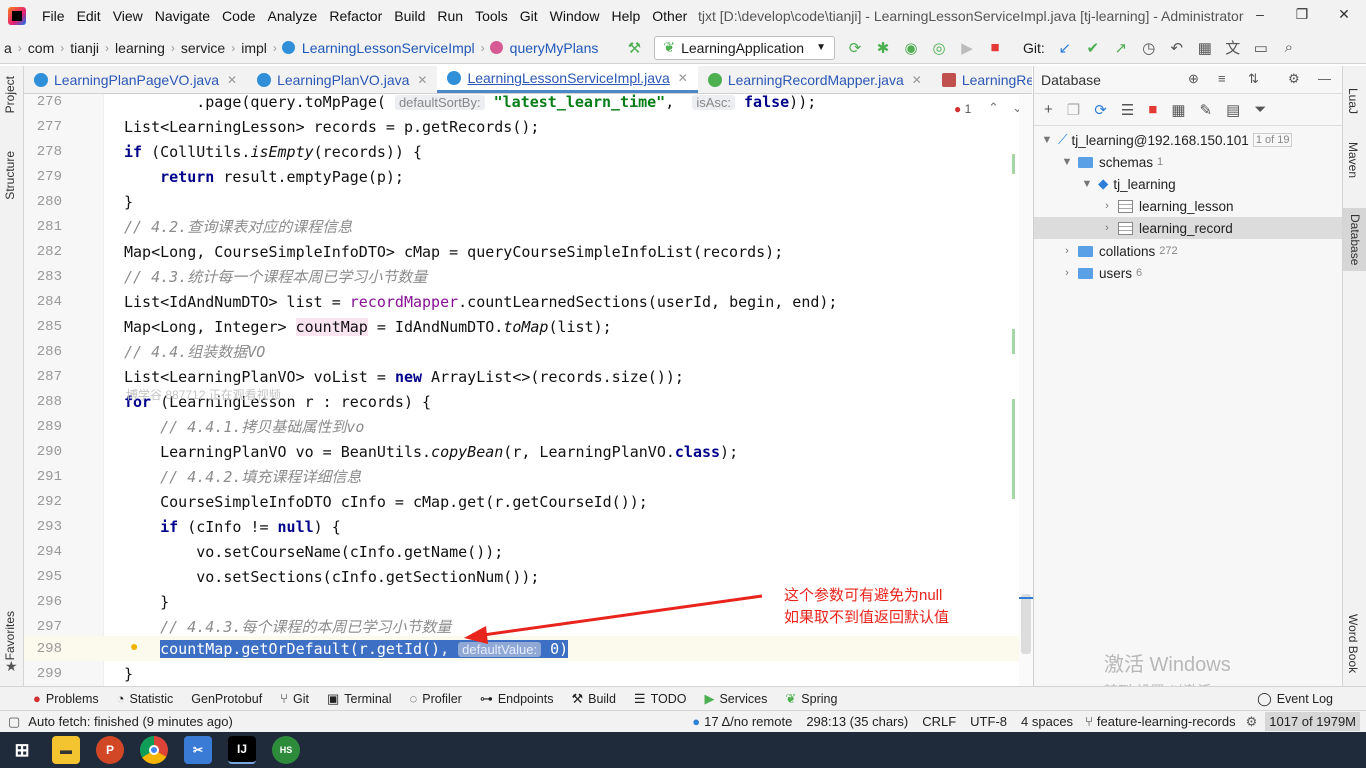  What do you see at coordinates (660, 699) in the screenshot?
I see `todo-button: ☰ TODO` at bounding box center [660, 699].